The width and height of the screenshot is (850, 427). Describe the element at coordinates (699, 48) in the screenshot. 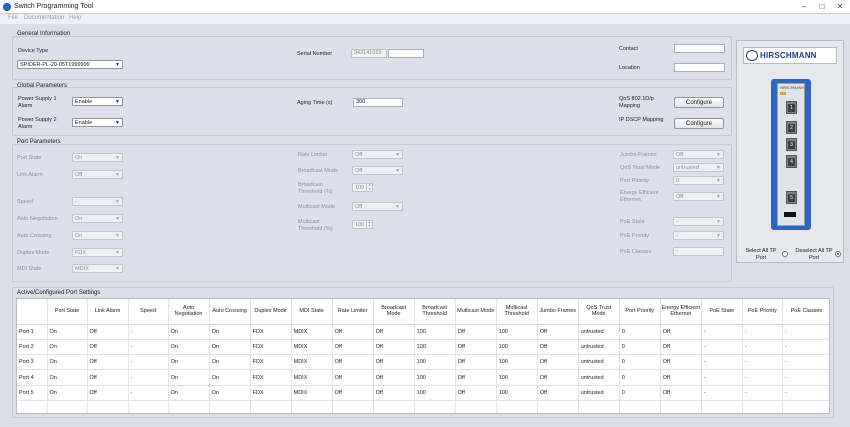

I see `contact-field` at that location.